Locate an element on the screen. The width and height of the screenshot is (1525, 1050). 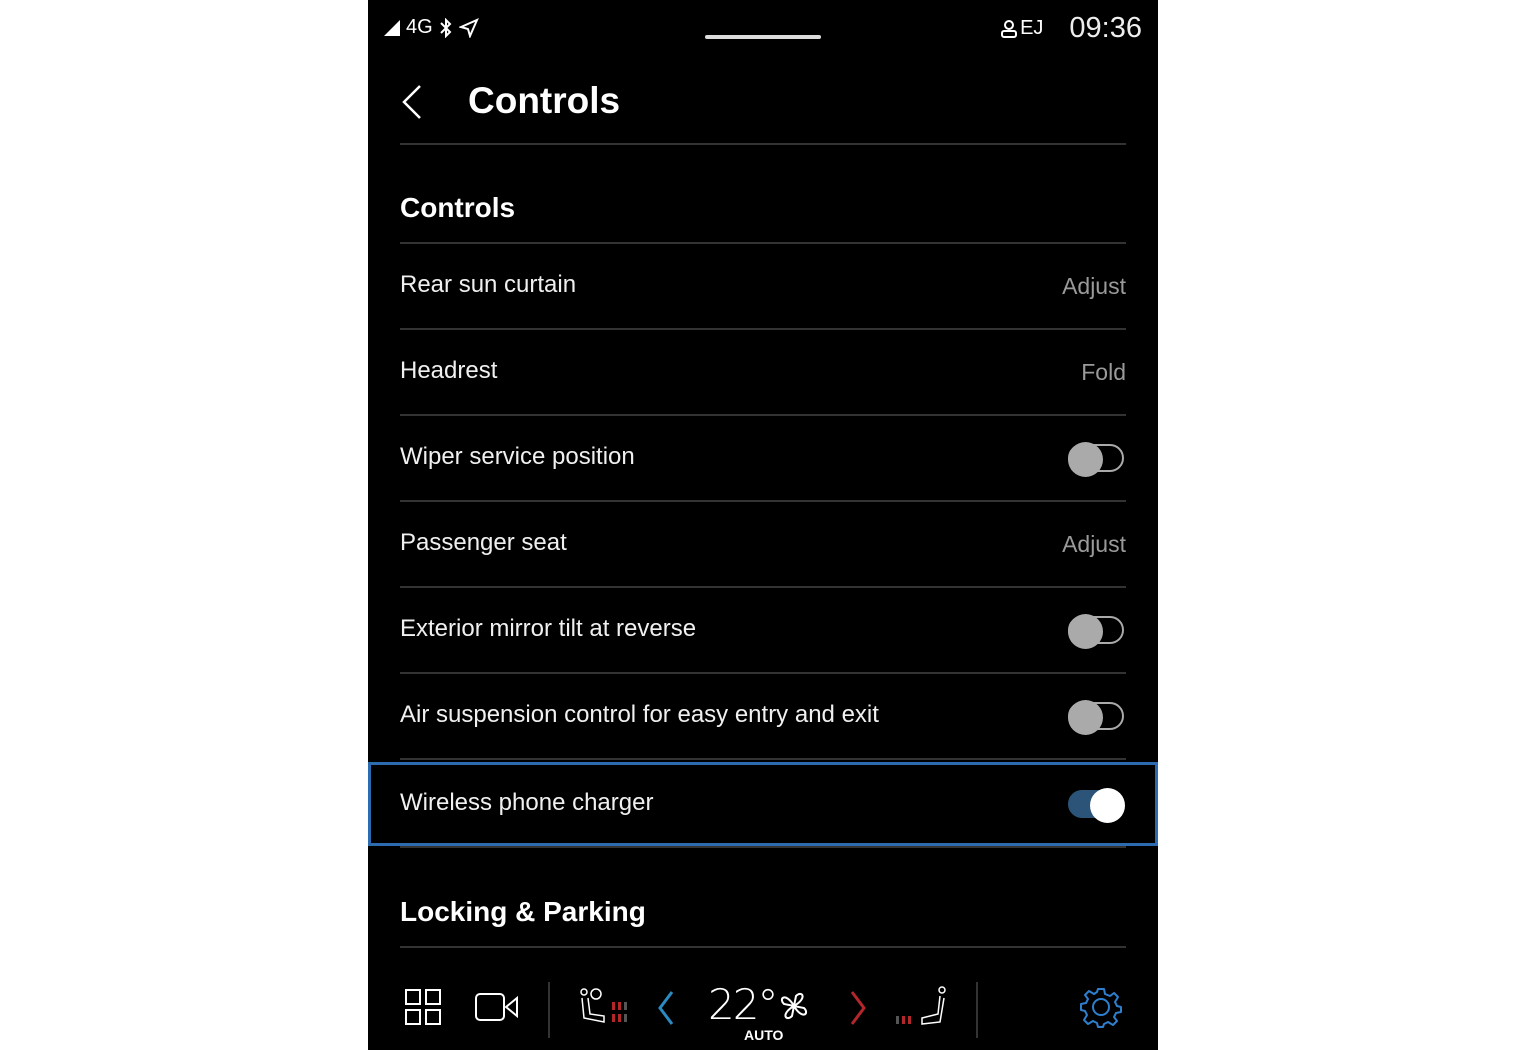
driver-seat-heat-icon is located at coordinates (605, 1008).